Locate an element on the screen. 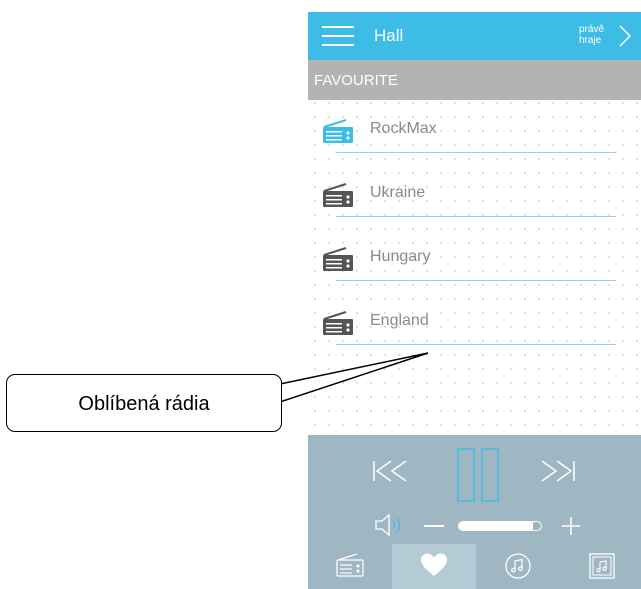 The image size is (641, 589). tab-playlist is located at coordinates (600, 566).